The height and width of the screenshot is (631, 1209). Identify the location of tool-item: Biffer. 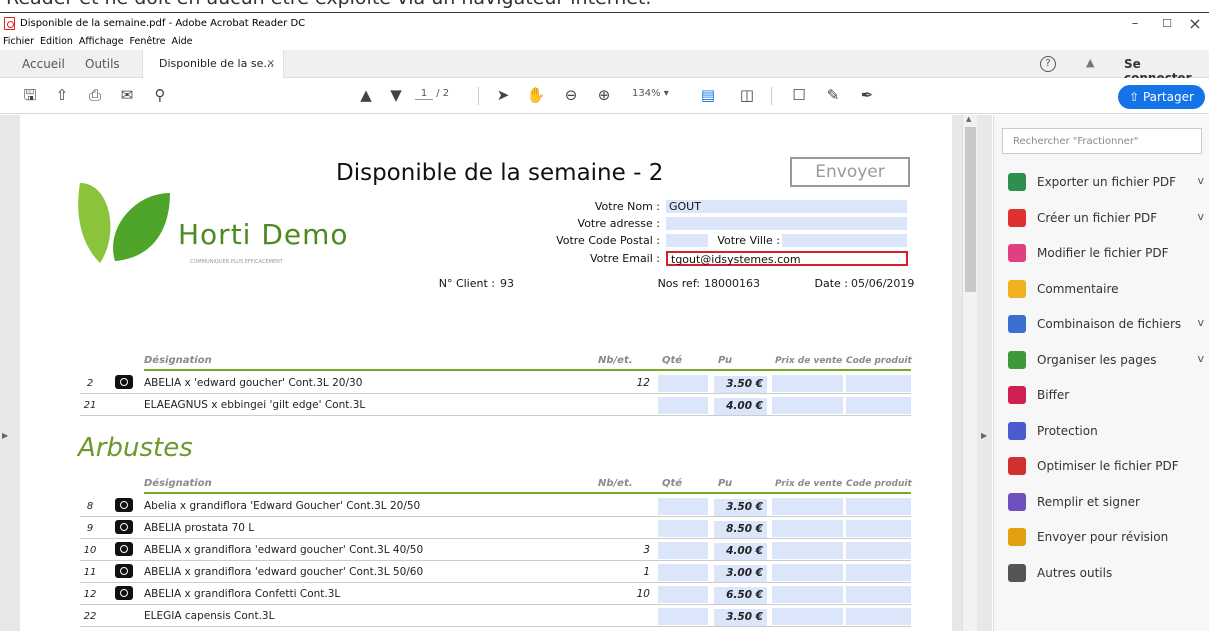
(1106, 396).